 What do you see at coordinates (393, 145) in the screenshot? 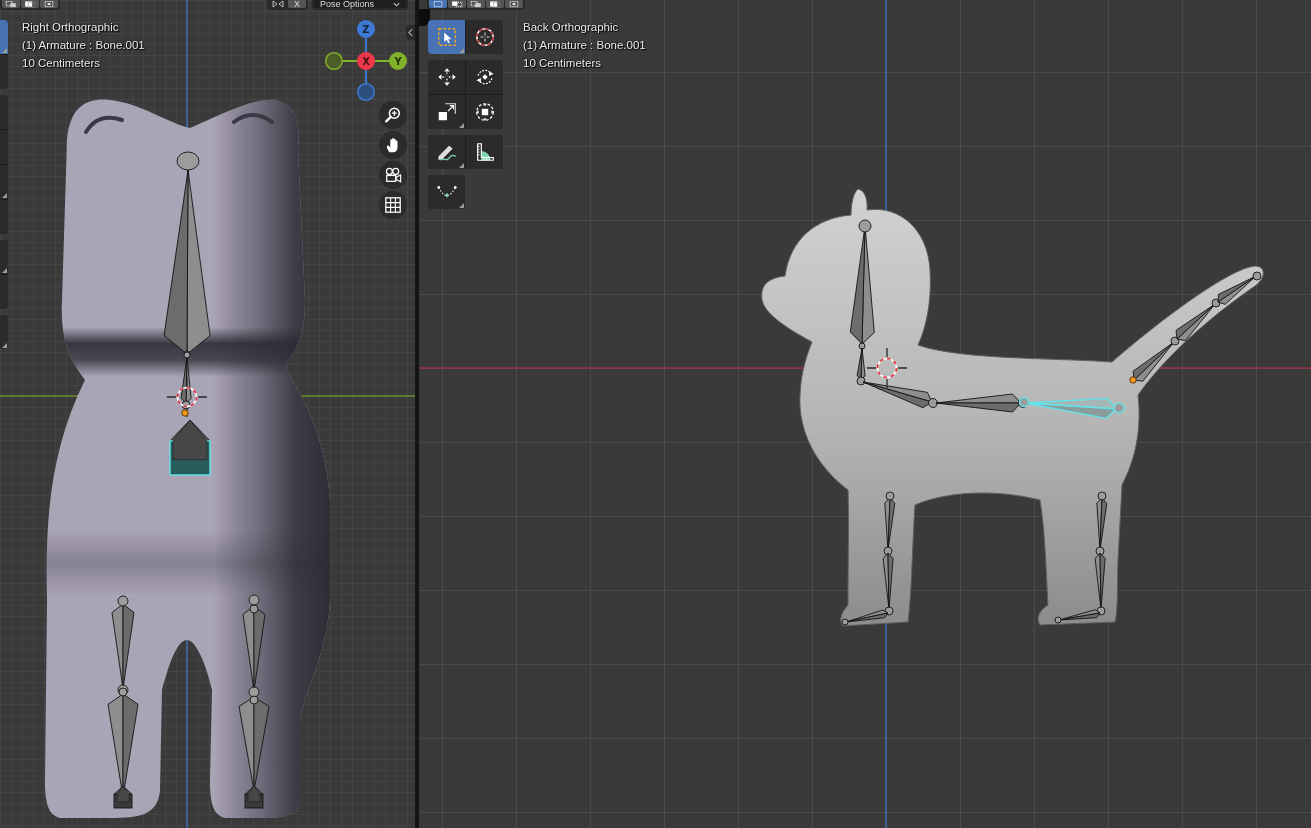
I see `pan-button` at bounding box center [393, 145].